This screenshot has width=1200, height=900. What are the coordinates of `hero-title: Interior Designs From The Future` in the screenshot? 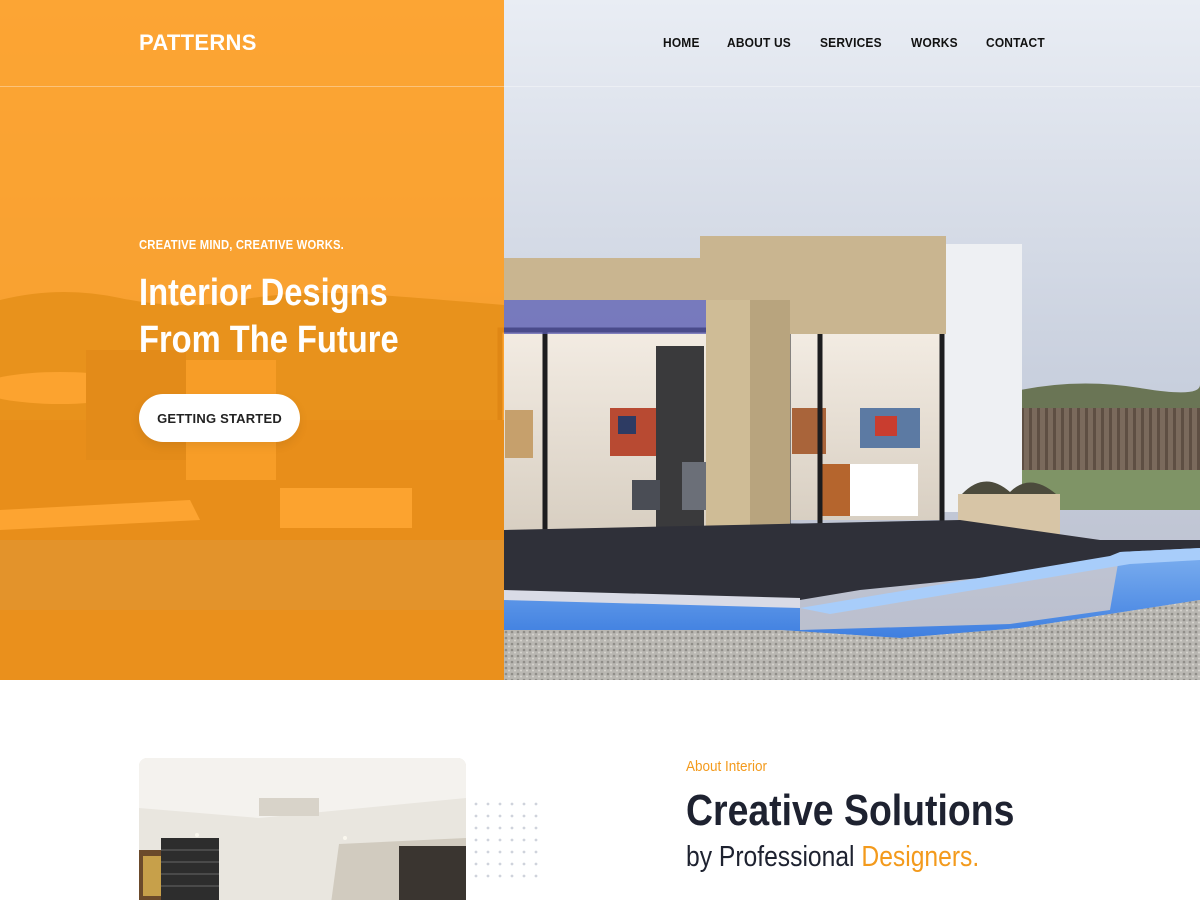 It's located at (281, 317).